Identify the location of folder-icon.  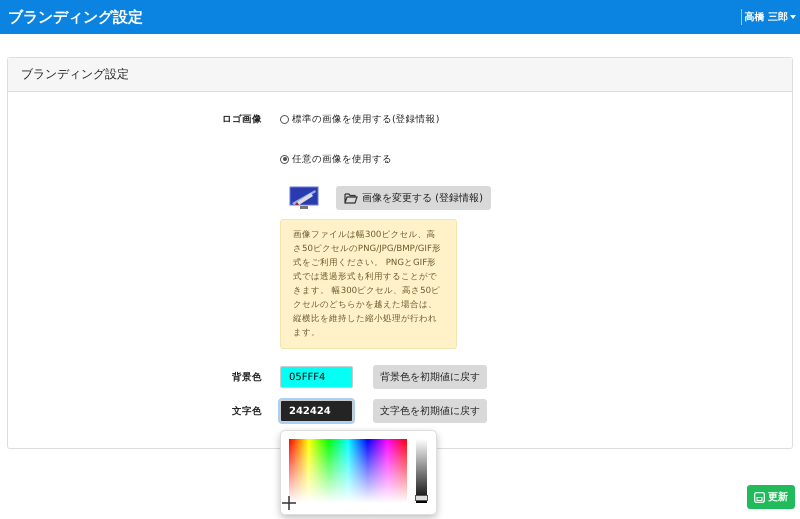
(351, 198).